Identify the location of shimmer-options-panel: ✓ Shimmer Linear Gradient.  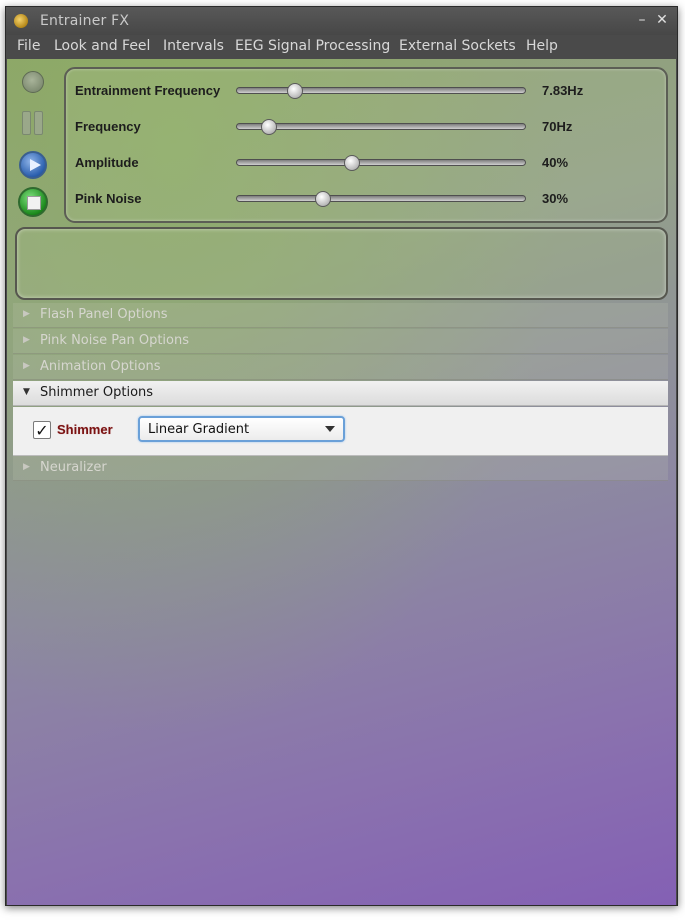
(340, 431).